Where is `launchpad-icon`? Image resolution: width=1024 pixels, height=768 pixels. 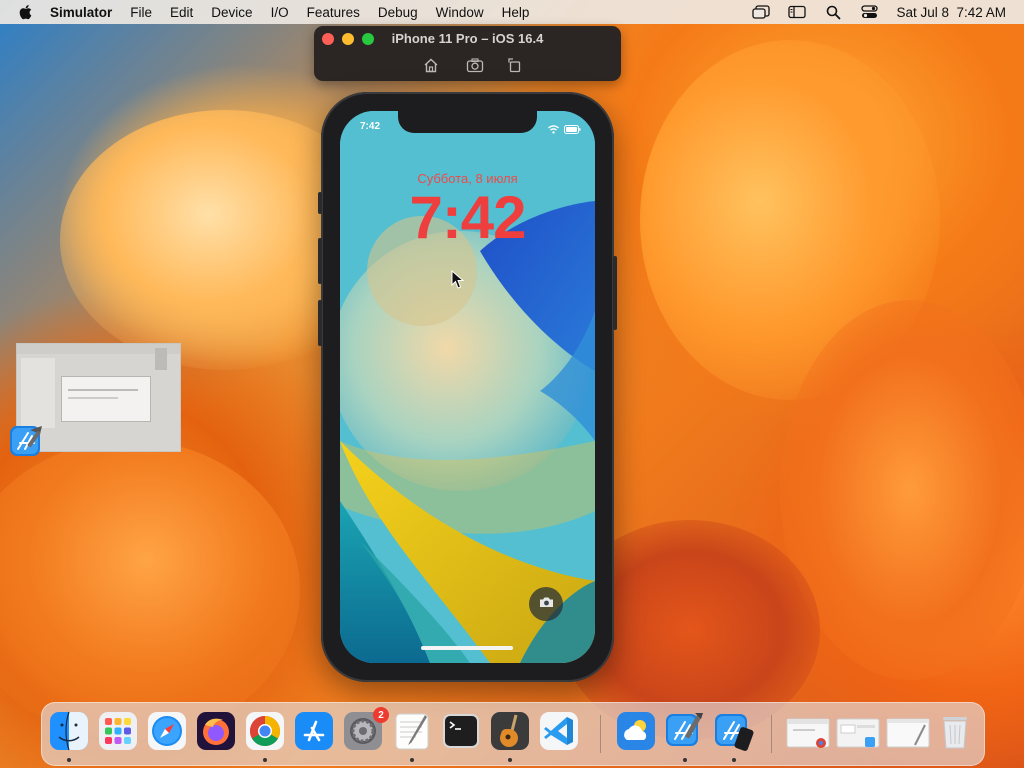 launchpad-icon is located at coordinates (118, 731).